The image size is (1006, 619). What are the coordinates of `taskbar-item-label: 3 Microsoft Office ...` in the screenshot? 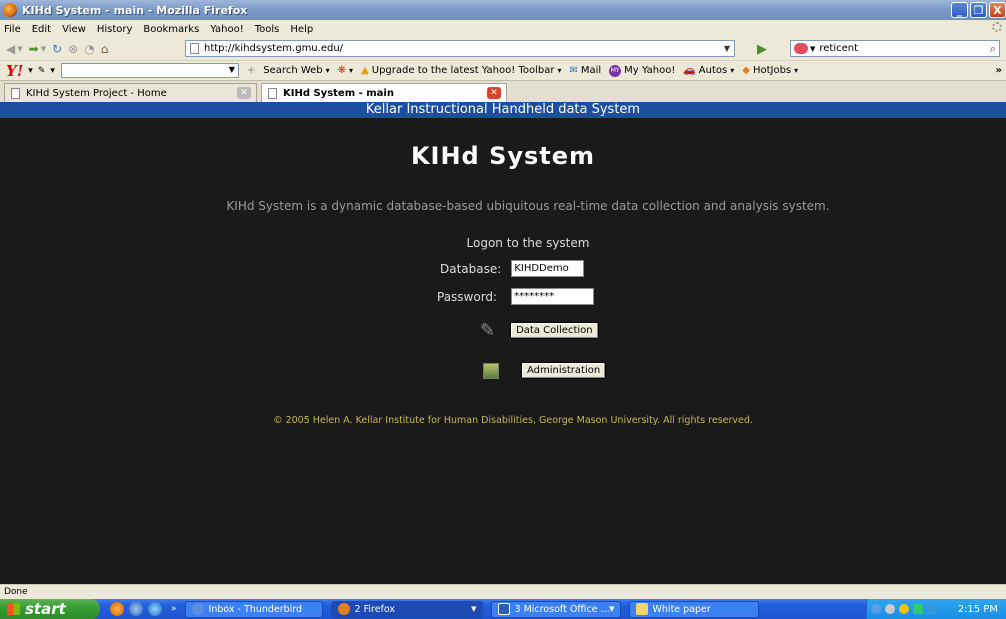 It's located at (562, 609).